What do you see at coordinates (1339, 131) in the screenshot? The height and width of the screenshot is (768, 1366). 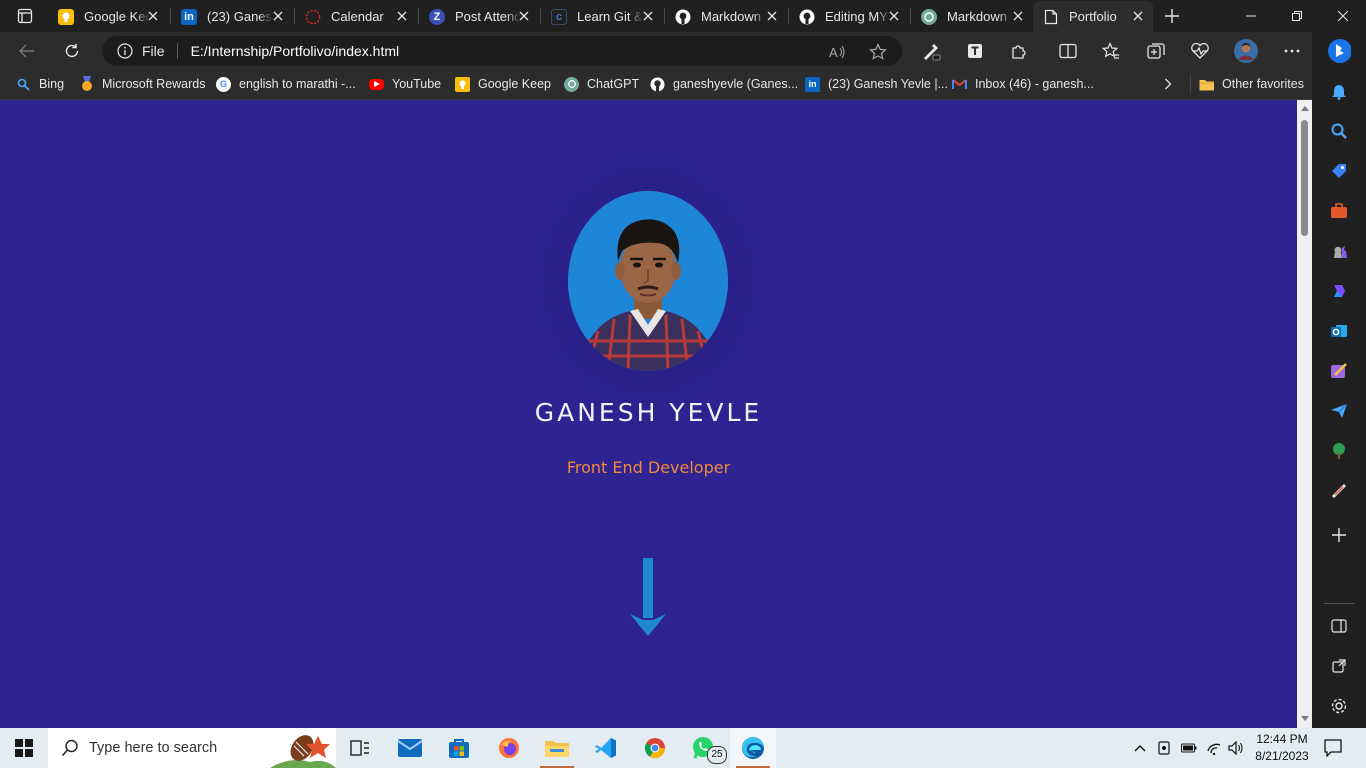 I see `search-icon` at bounding box center [1339, 131].